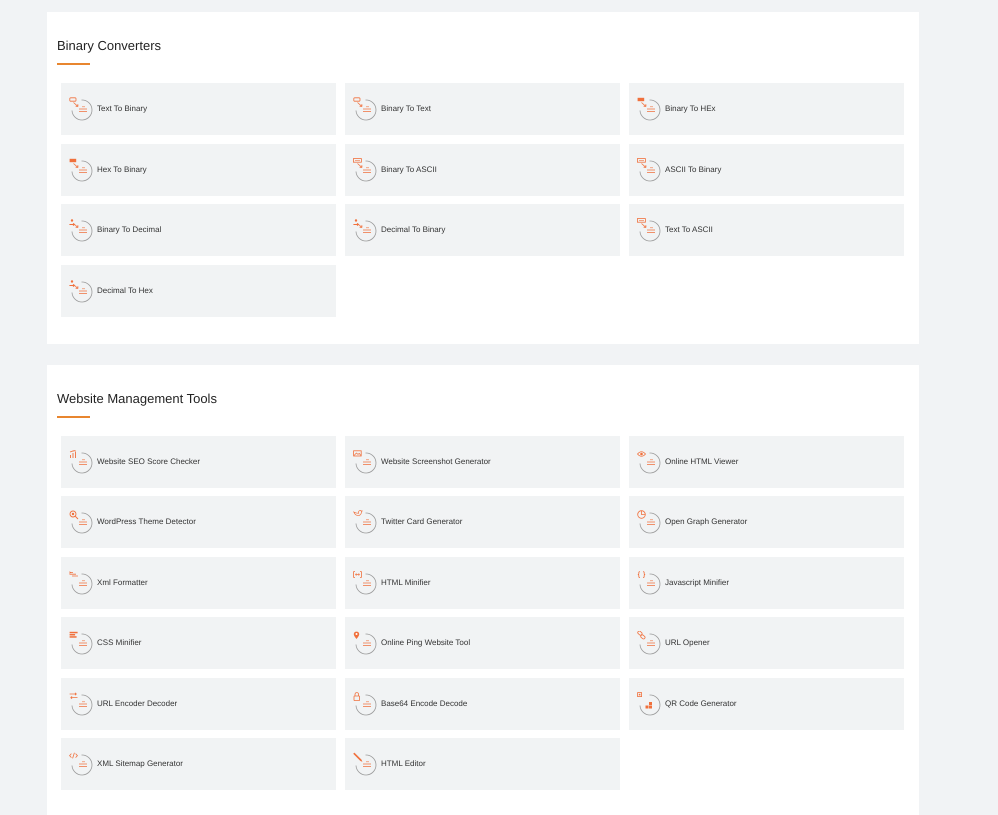  What do you see at coordinates (365, 704) in the screenshot?
I see `lock-icon` at bounding box center [365, 704].